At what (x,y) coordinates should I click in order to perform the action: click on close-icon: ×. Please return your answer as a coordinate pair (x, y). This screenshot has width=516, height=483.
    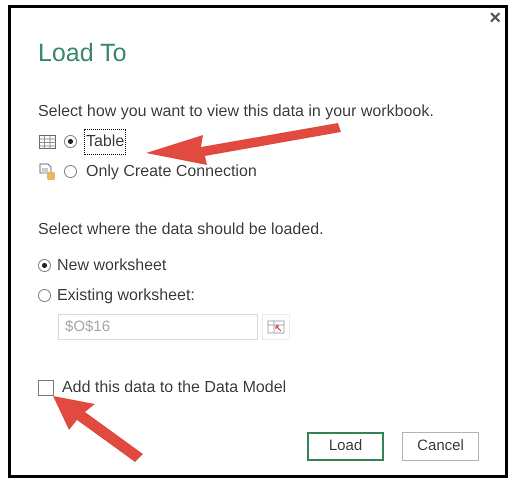
    Looking at the image, I should click on (495, 18).